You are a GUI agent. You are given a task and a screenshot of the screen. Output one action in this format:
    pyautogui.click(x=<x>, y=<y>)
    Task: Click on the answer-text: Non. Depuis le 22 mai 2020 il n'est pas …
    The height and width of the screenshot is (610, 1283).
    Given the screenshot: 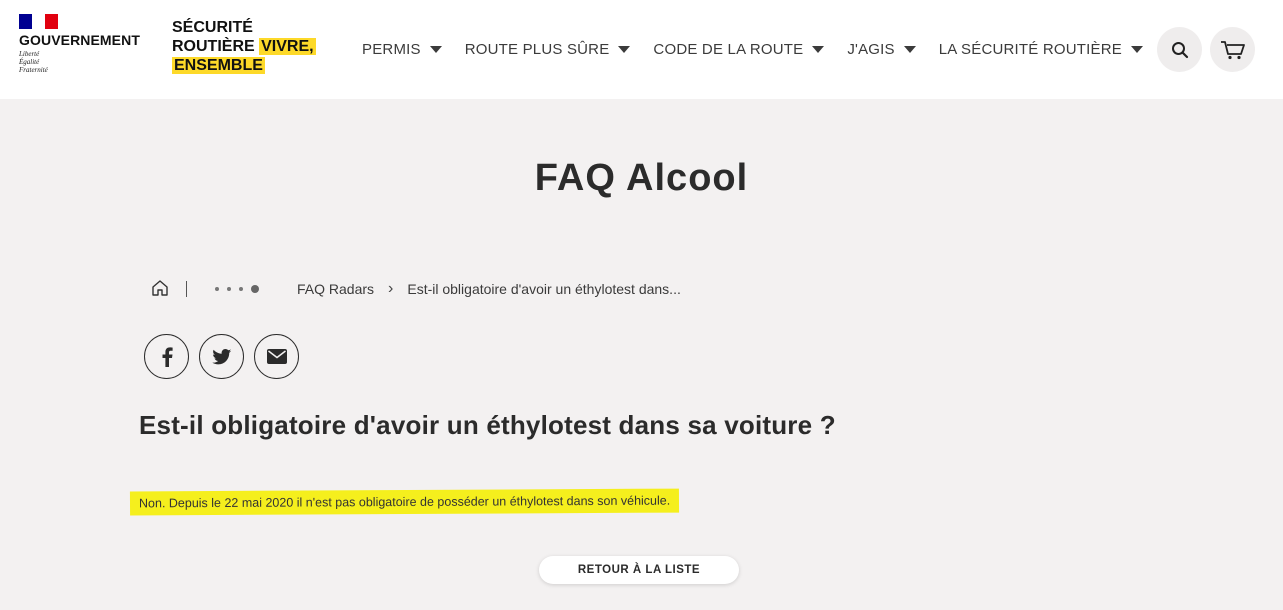 What is the action you would take?
    pyautogui.click(x=404, y=502)
    